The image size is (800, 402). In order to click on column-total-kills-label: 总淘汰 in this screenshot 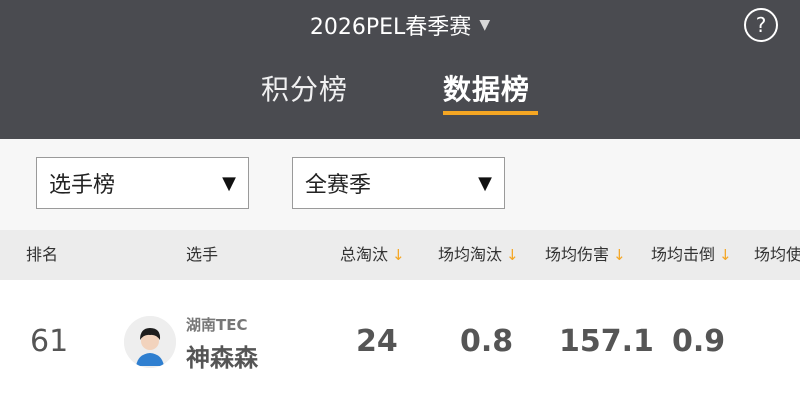, I will do `click(364, 254)`.